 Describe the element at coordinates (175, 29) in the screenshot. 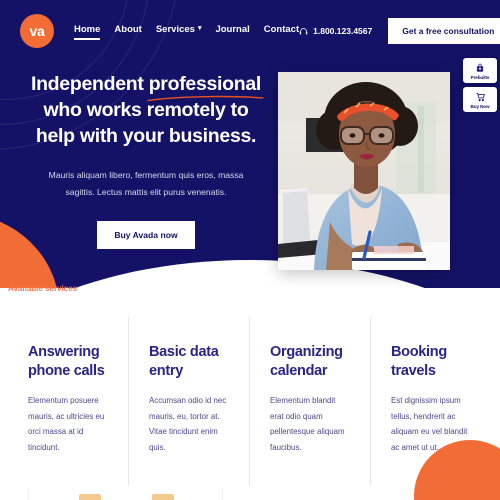

I see `nav-item-services-label: Services` at that location.